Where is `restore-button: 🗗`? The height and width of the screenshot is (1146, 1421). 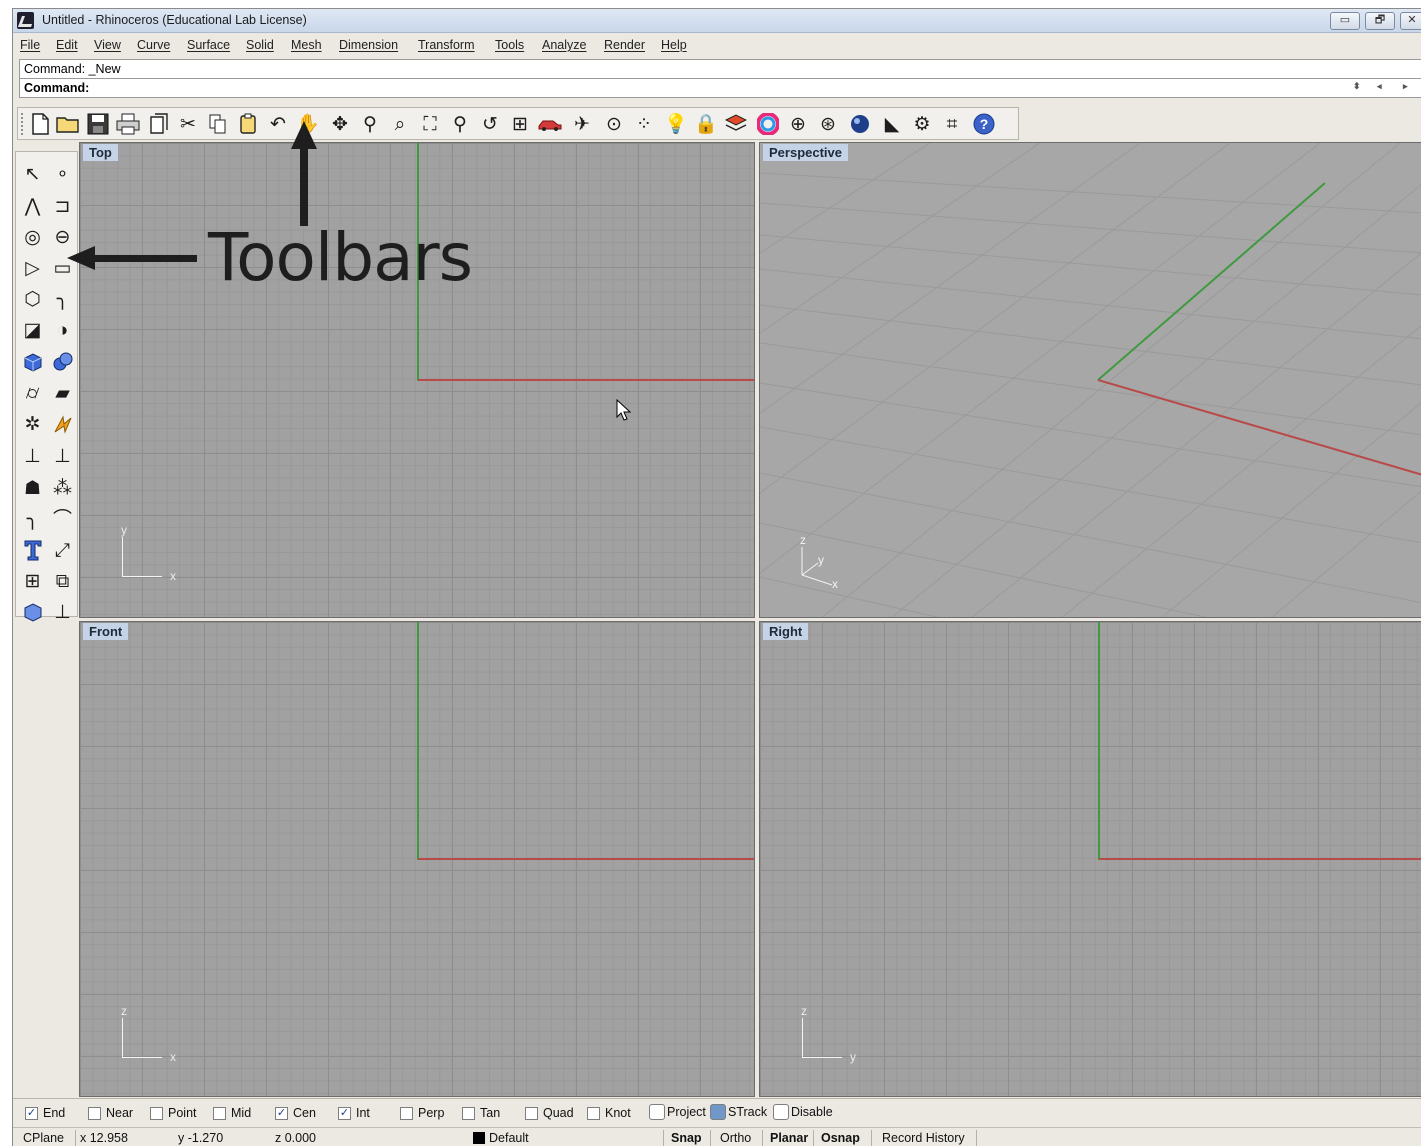
restore-button: 🗗 is located at coordinates (1380, 21).